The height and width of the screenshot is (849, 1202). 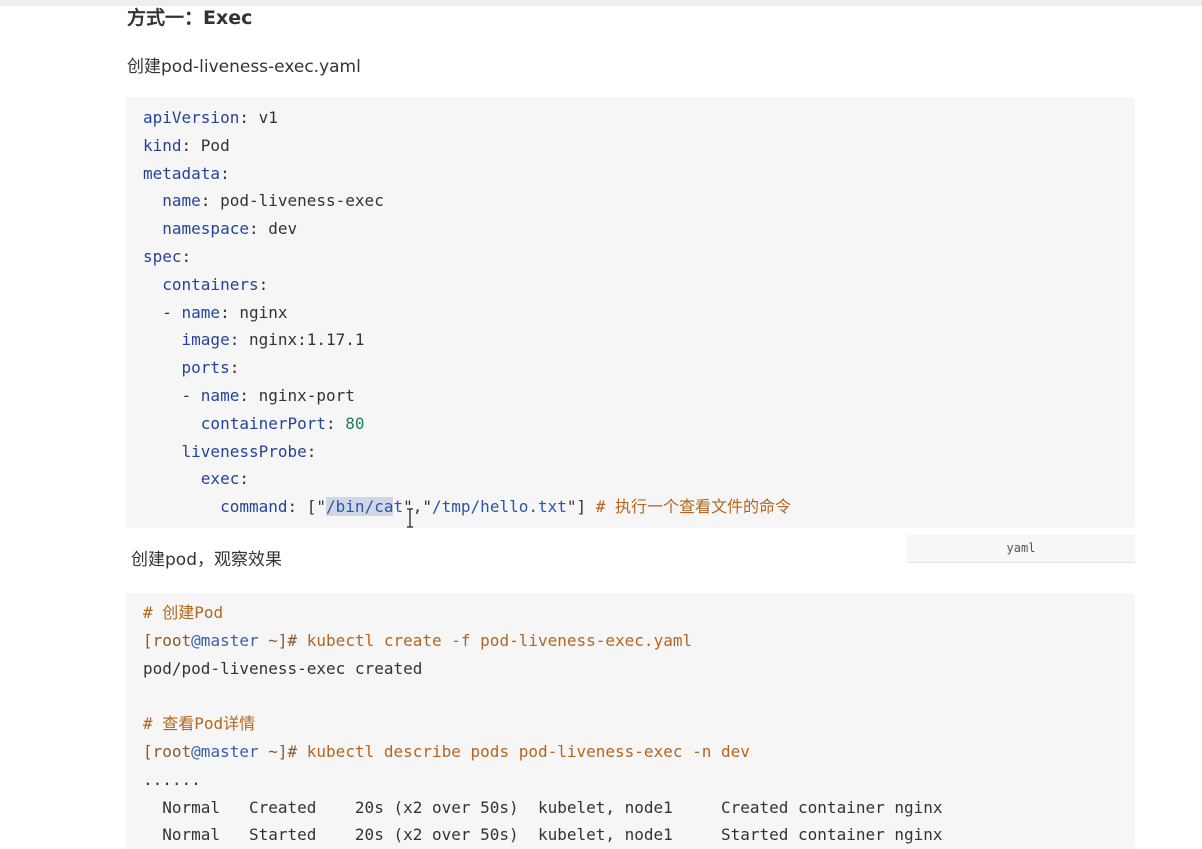 I want to click on code-line: # 查看Pod详情, so click(x=199, y=724).